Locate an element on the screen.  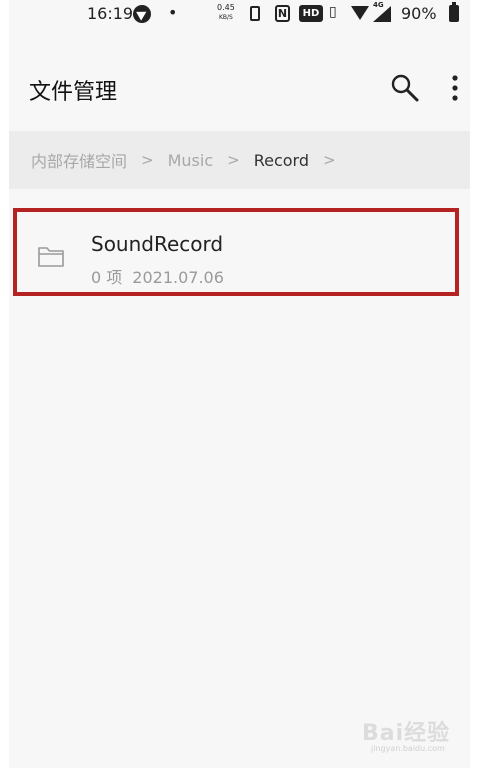
folder-icon is located at coordinates (51, 257).